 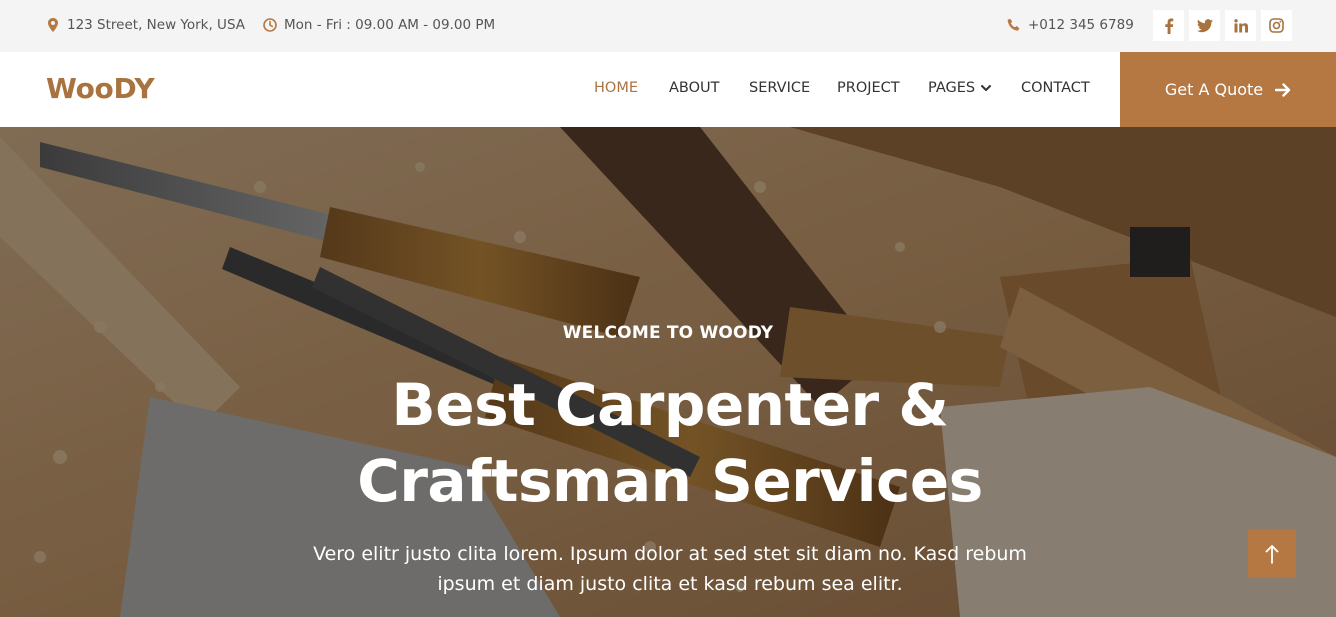 What do you see at coordinates (1014, 25) in the screenshot?
I see `phone-icon` at bounding box center [1014, 25].